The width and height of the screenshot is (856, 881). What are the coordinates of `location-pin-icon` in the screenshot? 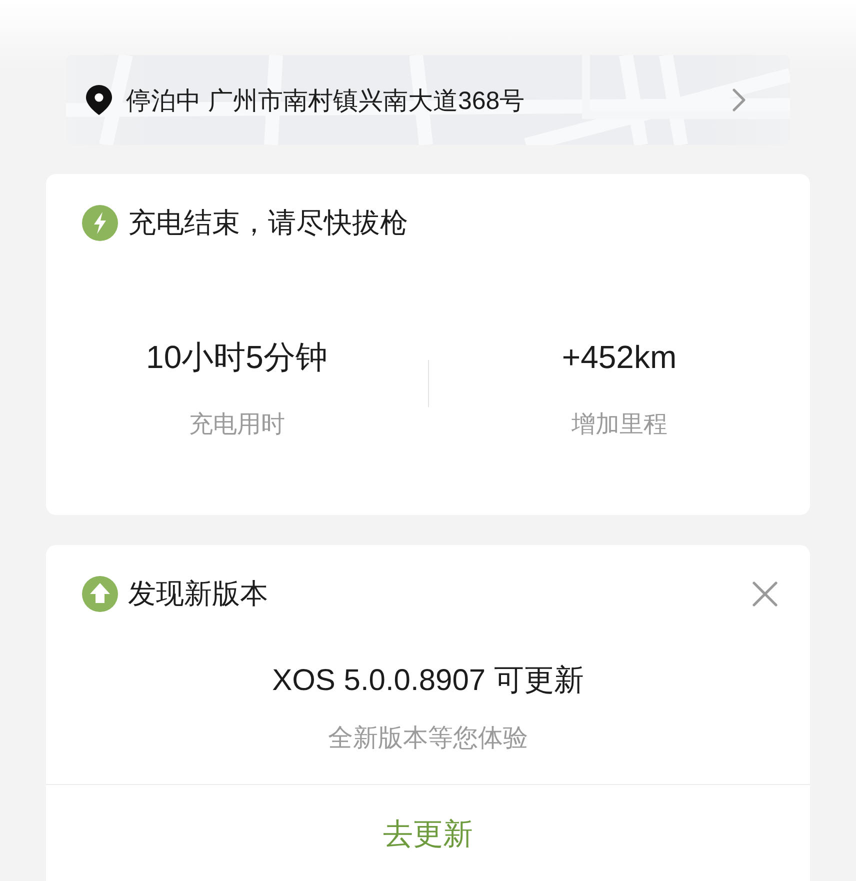 It's located at (99, 100).